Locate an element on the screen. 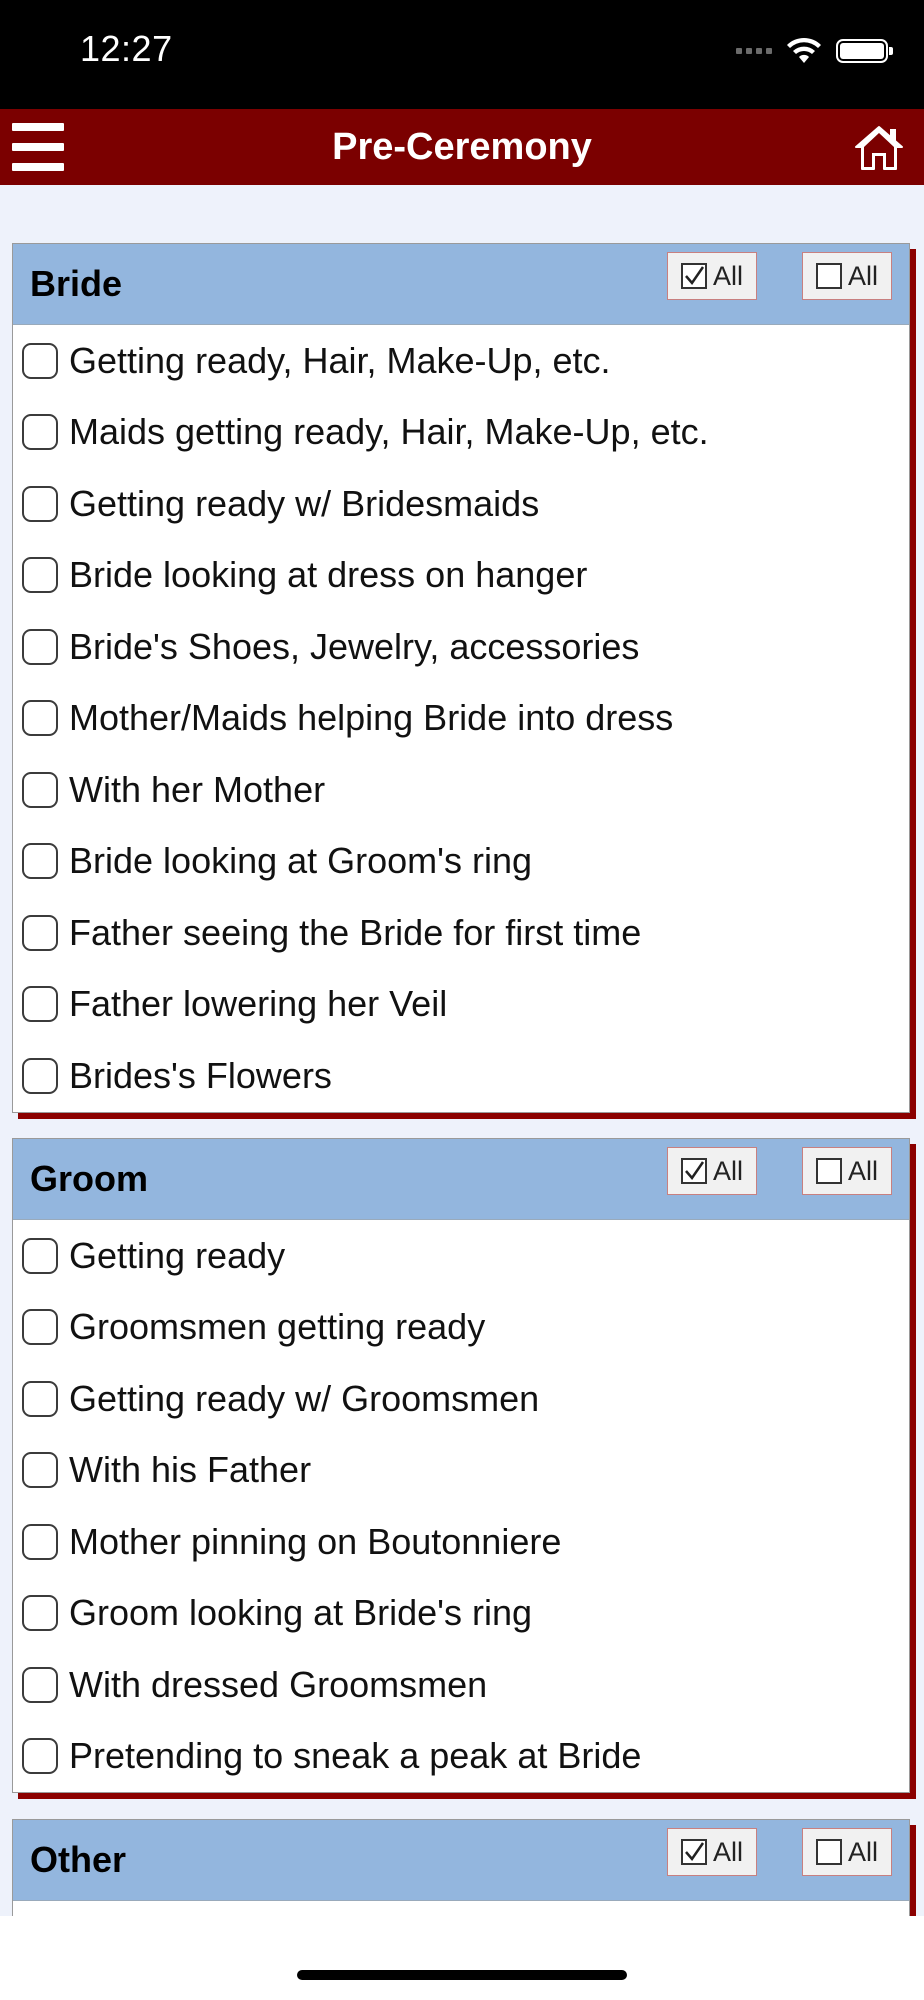  list-item: With her Mother is located at coordinates (461, 790).